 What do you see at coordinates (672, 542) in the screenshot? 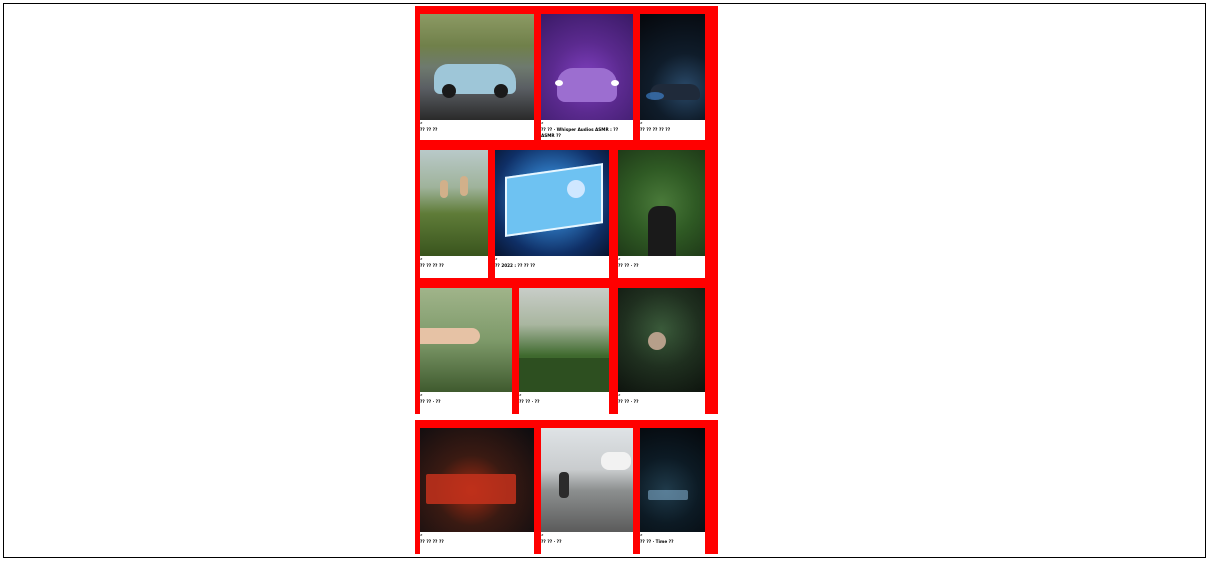
I see `card-title: ?? ?? · Time ??` at bounding box center [672, 542].